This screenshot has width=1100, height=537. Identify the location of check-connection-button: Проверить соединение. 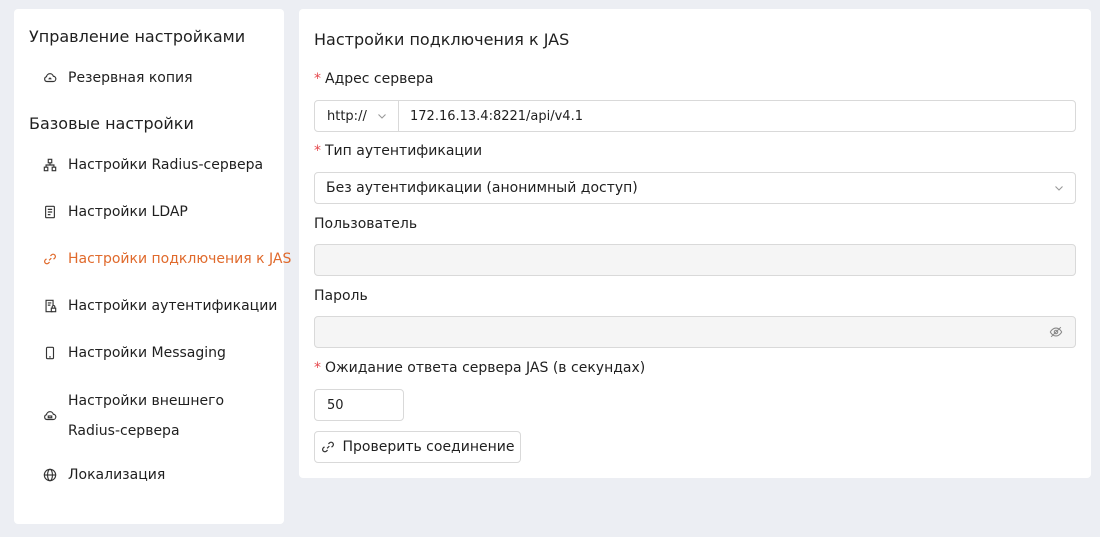
(417, 447).